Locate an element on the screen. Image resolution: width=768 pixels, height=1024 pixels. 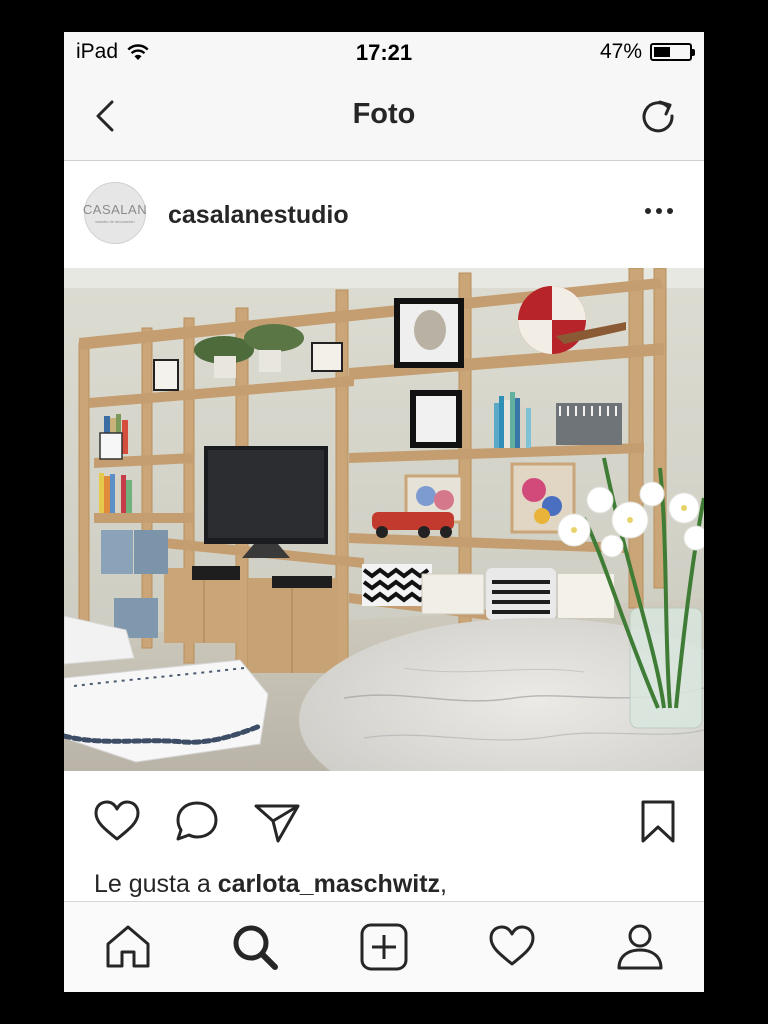
tab-bar is located at coordinates (384, 946).